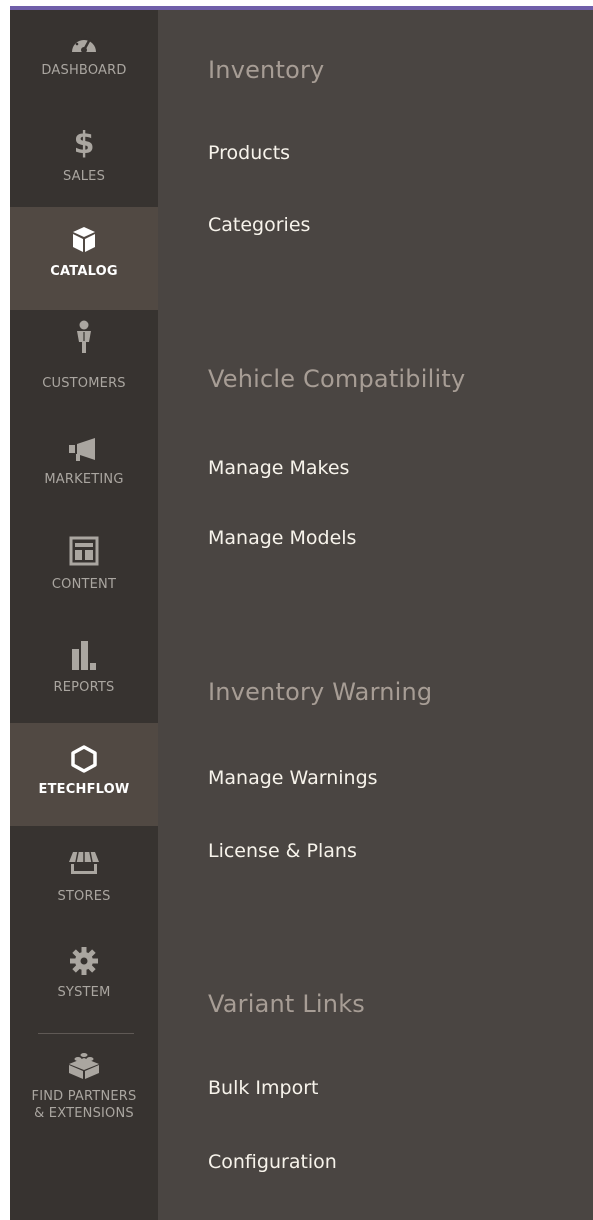 The image size is (593, 1220). What do you see at coordinates (84, 1096) in the screenshot?
I see `nav-label-find-partners: FIND PARTNERS` at bounding box center [84, 1096].